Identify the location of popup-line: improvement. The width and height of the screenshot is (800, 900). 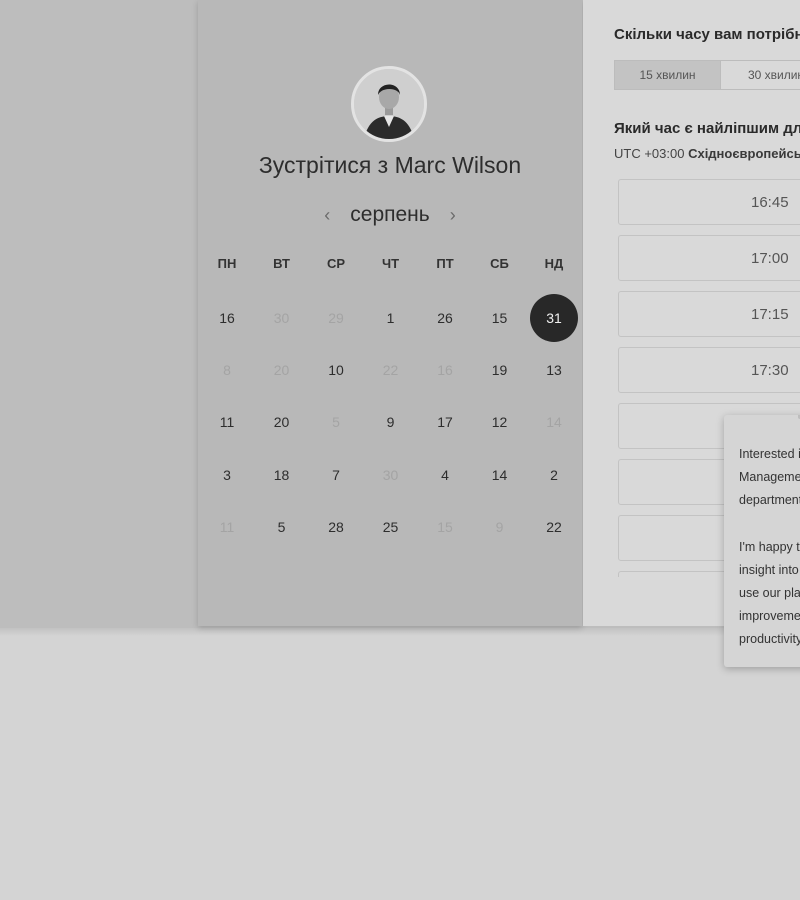
(769, 616).